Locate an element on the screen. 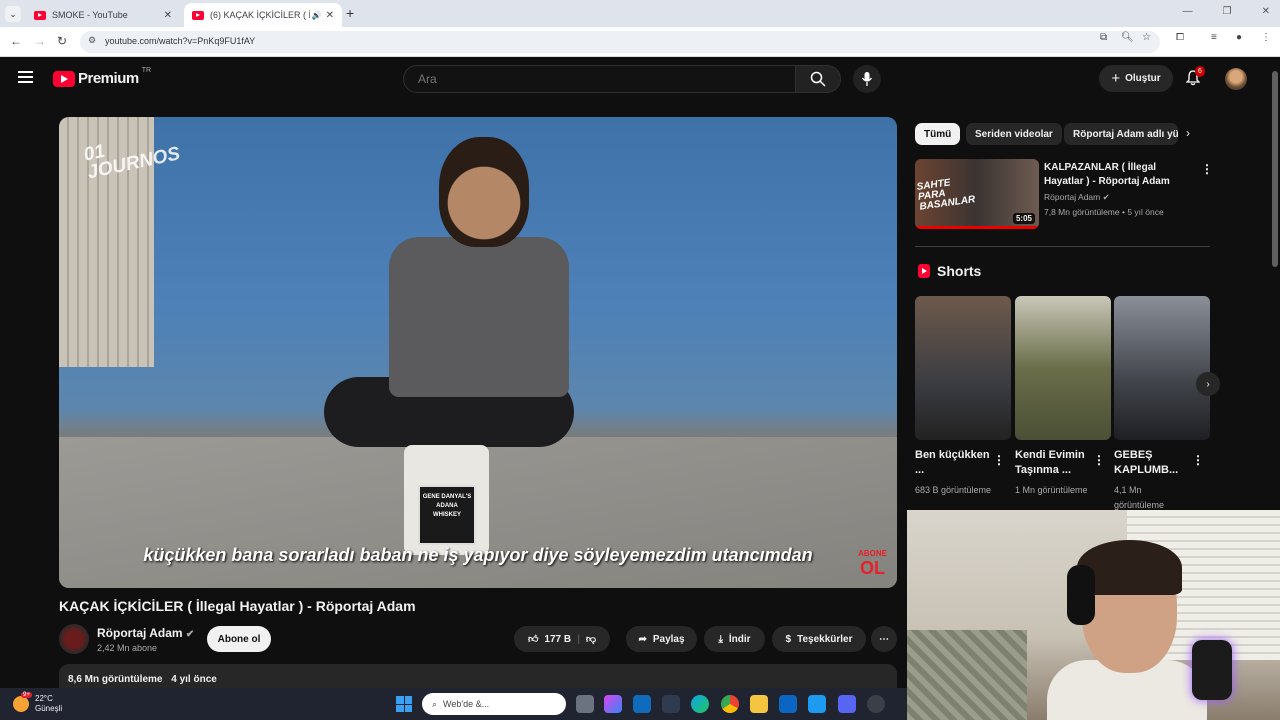  search-icon is located at coordinates (818, 79).